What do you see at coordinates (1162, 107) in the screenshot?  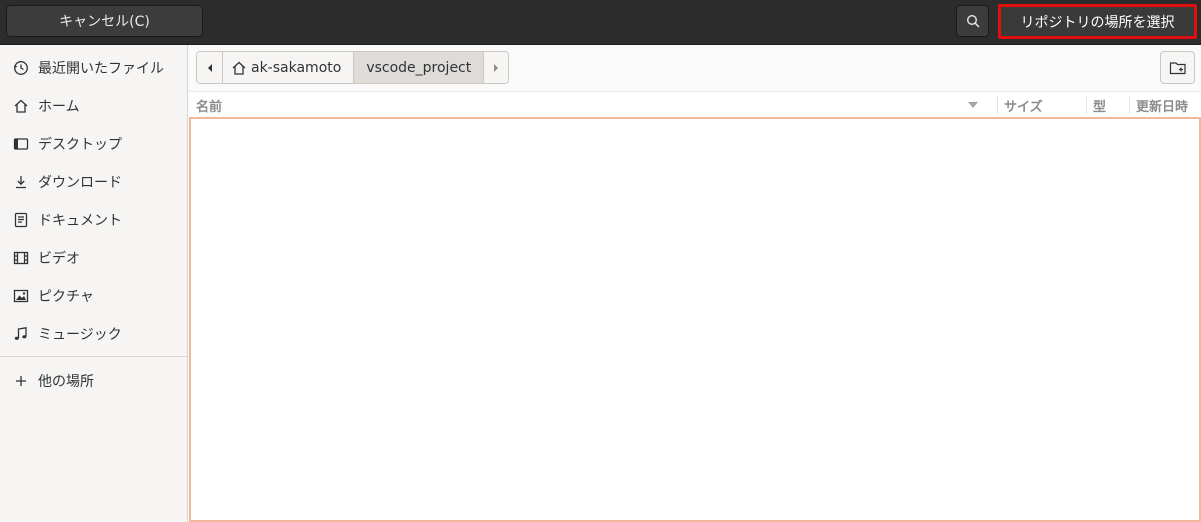 I see `column-modified-label: 更新日時` at bounding box center [1162, 107].